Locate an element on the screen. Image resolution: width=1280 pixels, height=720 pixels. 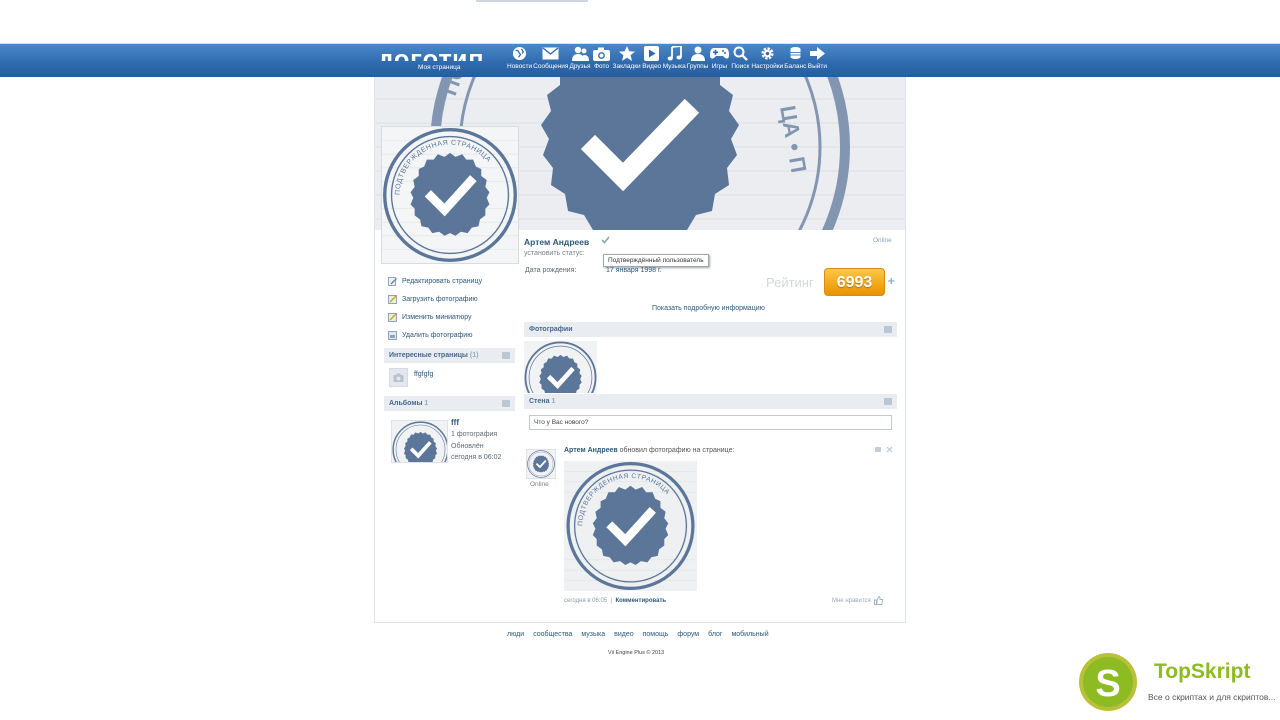
footer-link-forum: форум is located at coordinates (688, 634).